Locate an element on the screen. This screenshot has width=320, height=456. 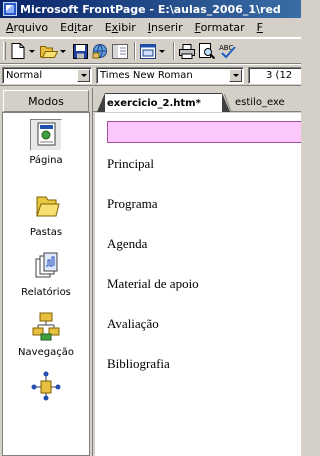
font-select-value: Times New Roman is located at coordinates (146, 75).